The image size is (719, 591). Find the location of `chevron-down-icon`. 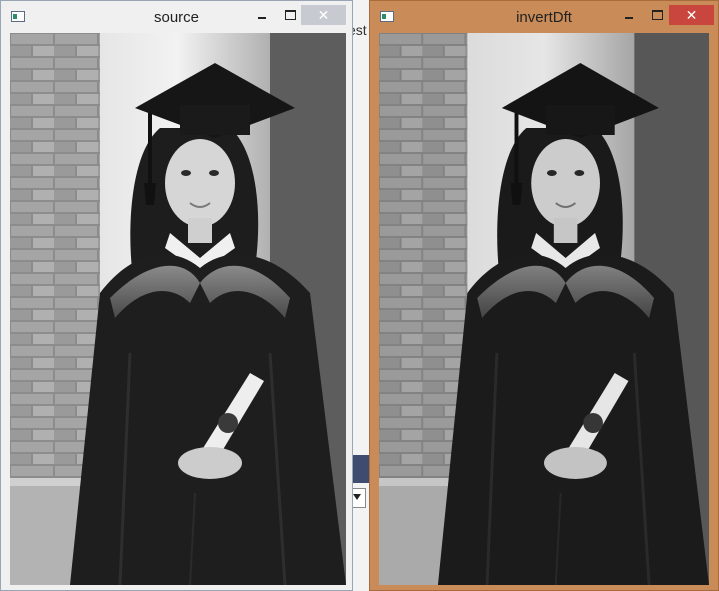

chevron-down-icon is located at coordinates (357, 497).